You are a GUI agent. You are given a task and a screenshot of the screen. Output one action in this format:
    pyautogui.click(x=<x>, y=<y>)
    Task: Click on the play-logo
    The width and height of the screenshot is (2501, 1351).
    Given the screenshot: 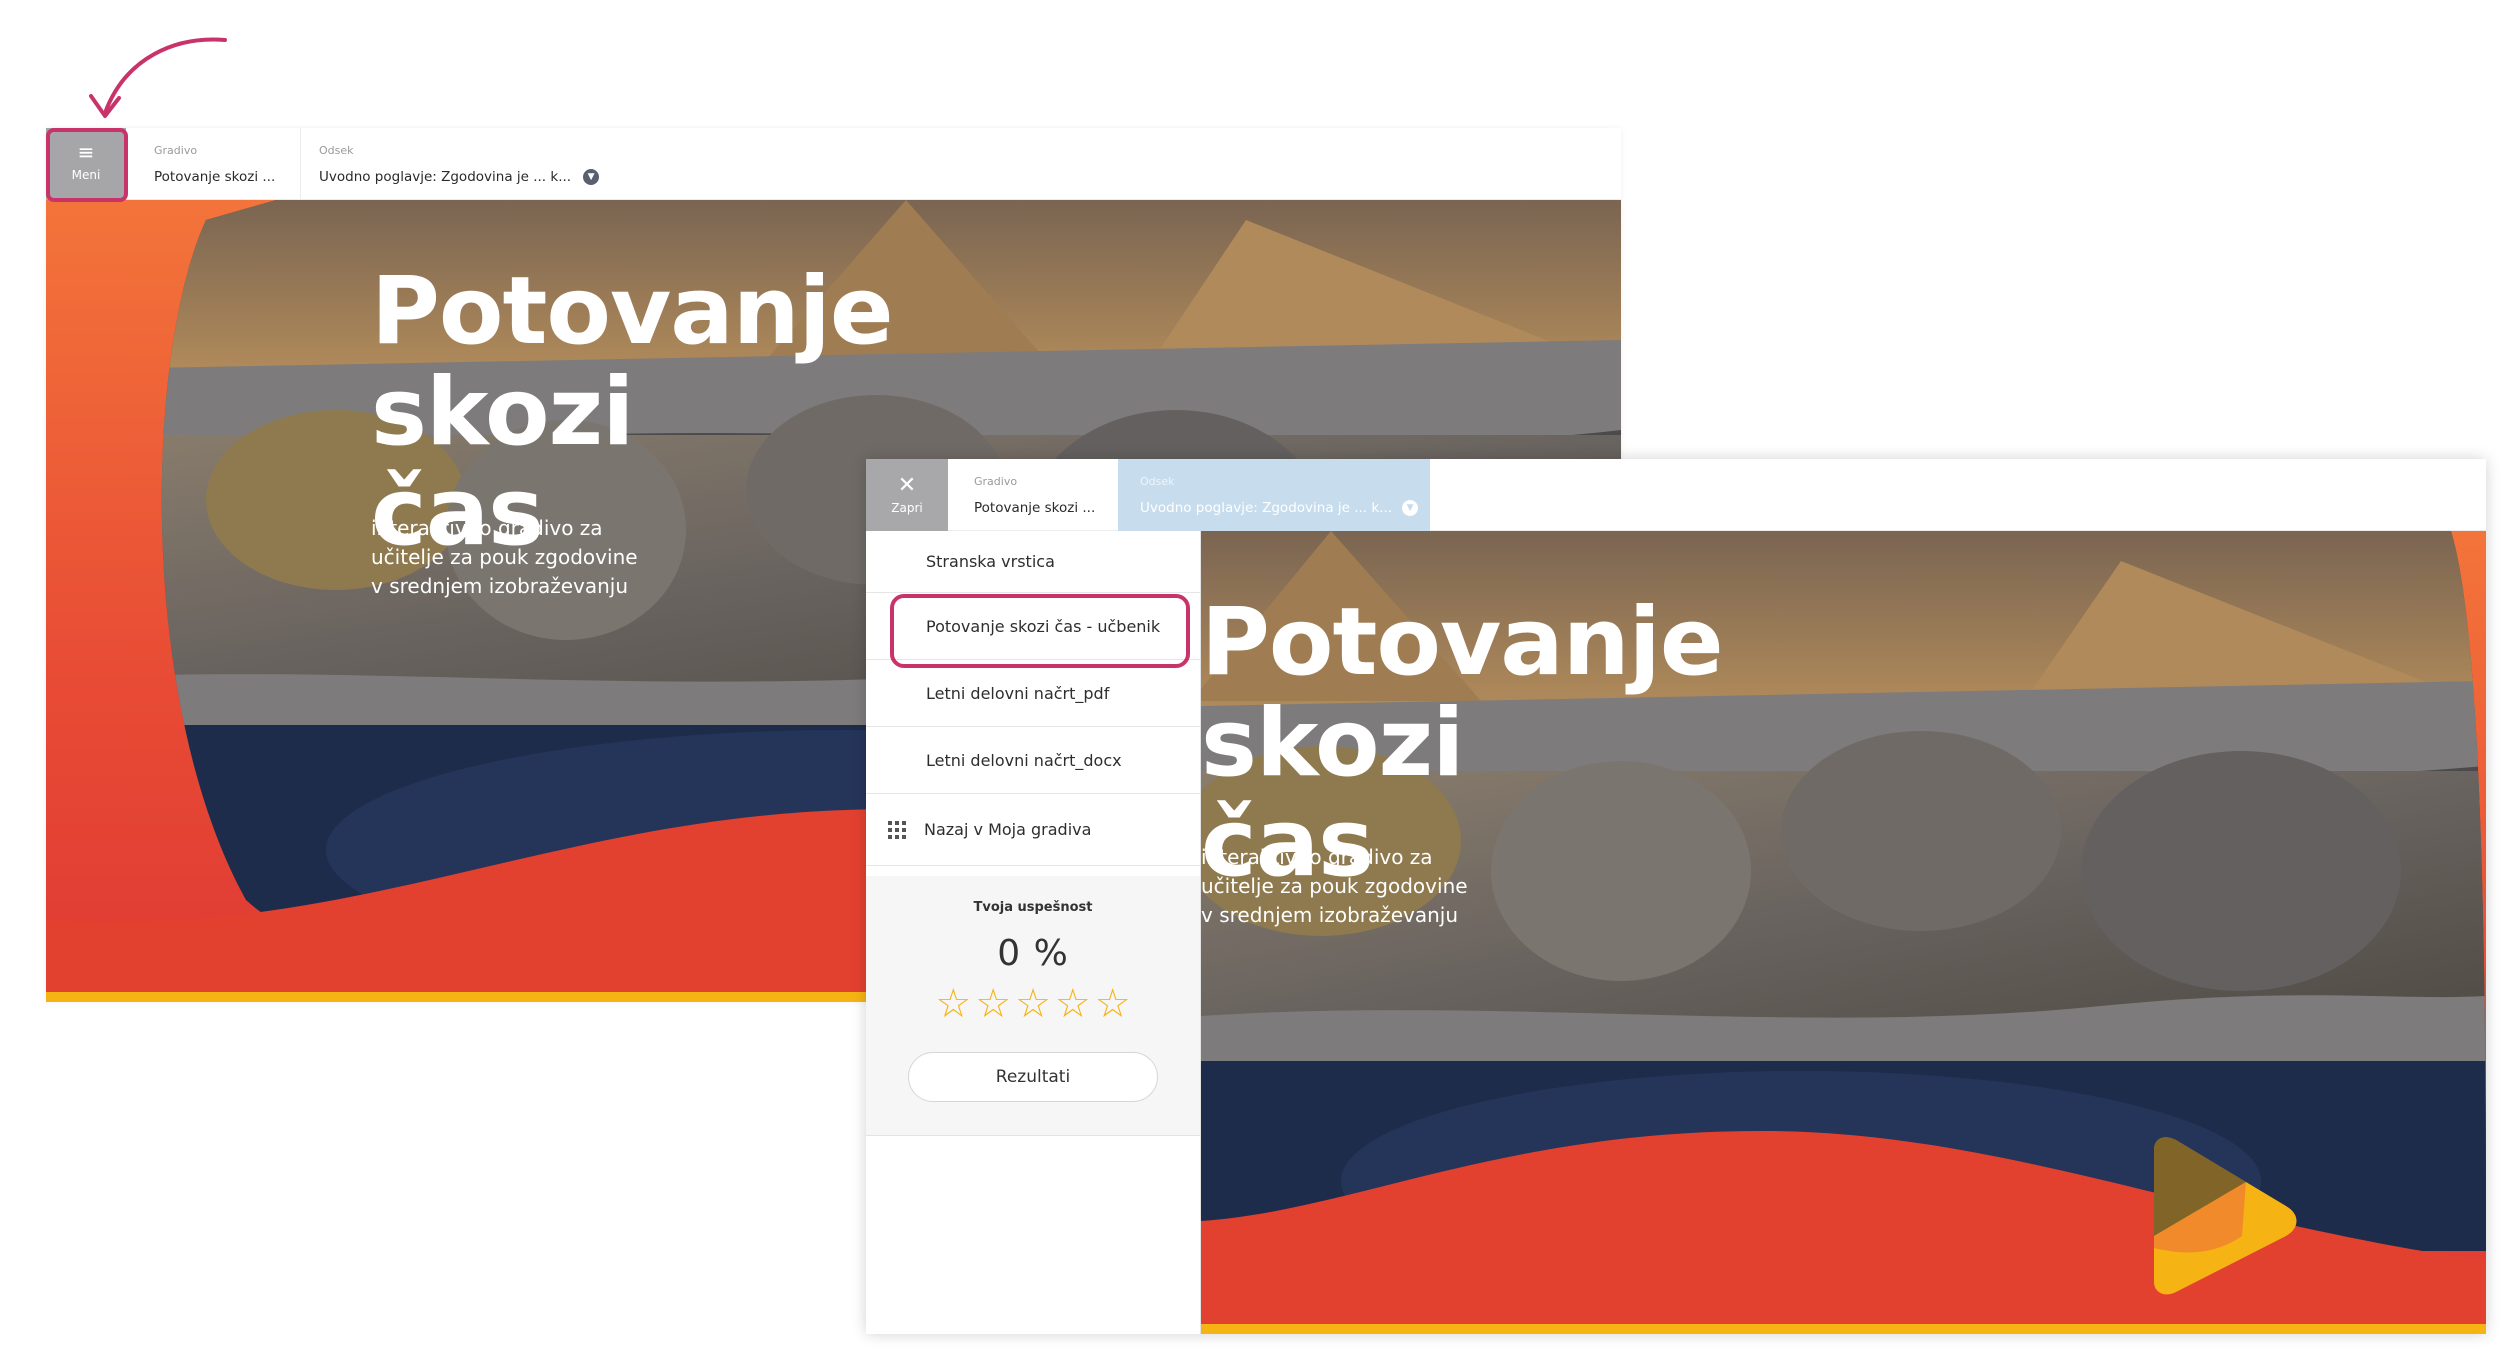 What is the action you would take?
    pyautogui.click(x=2225, y=1216)
    